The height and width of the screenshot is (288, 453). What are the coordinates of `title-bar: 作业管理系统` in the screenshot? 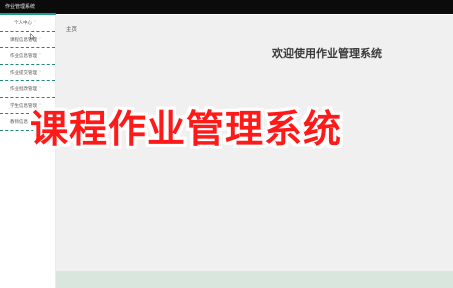 It's located at (226, 7).